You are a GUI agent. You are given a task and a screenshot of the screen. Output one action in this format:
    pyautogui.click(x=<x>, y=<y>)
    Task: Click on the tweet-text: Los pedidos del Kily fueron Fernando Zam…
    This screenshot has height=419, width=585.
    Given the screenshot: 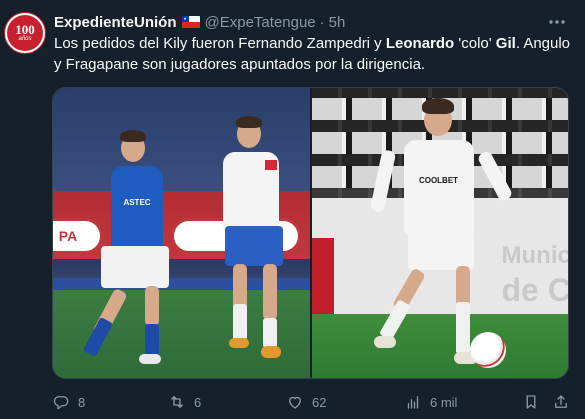 What is the action you would take?
    pyautogui.click(x=312, y=54)
    